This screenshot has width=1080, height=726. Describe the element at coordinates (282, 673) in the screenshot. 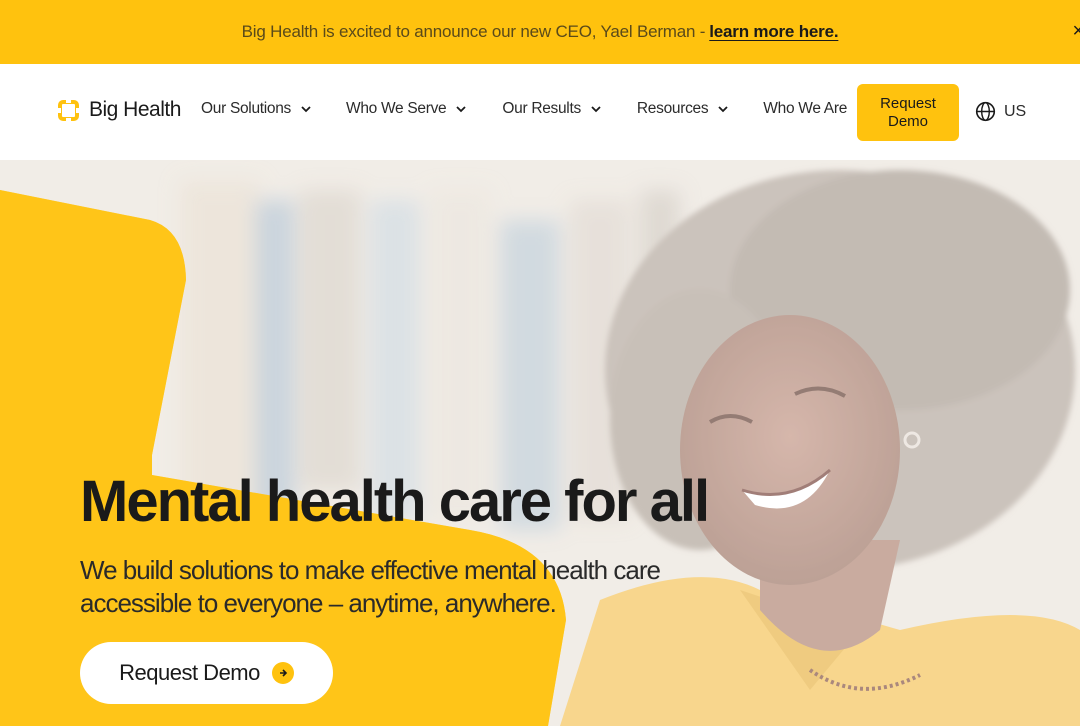

I see `arrow-right-icon` at that location.